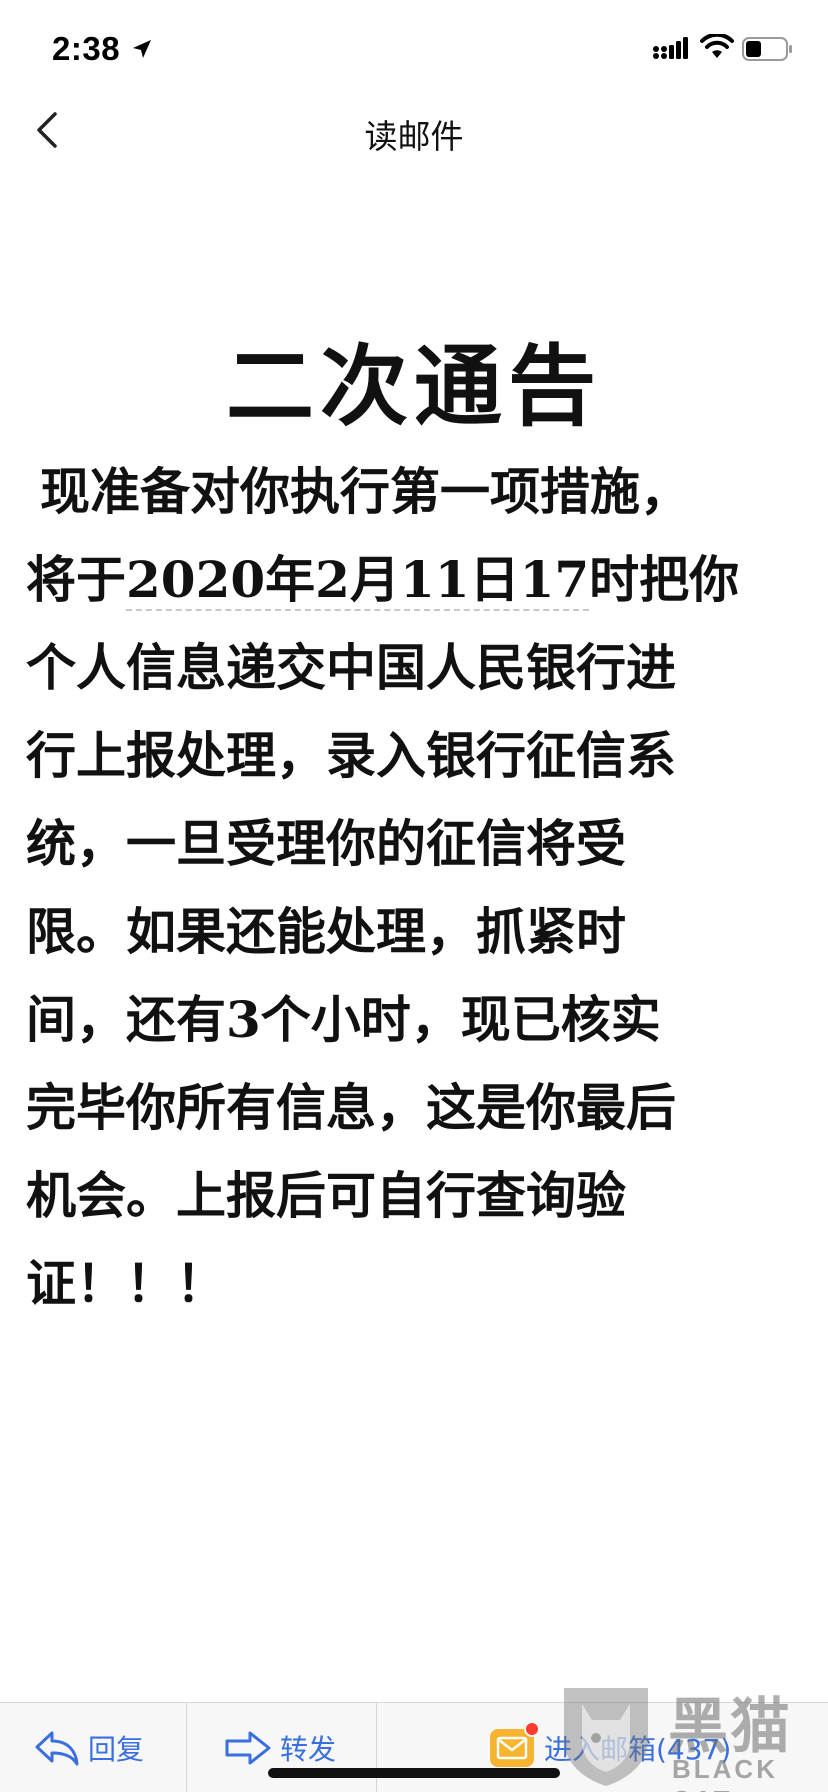  I want to click on unread-dot, so click(532, 1729).